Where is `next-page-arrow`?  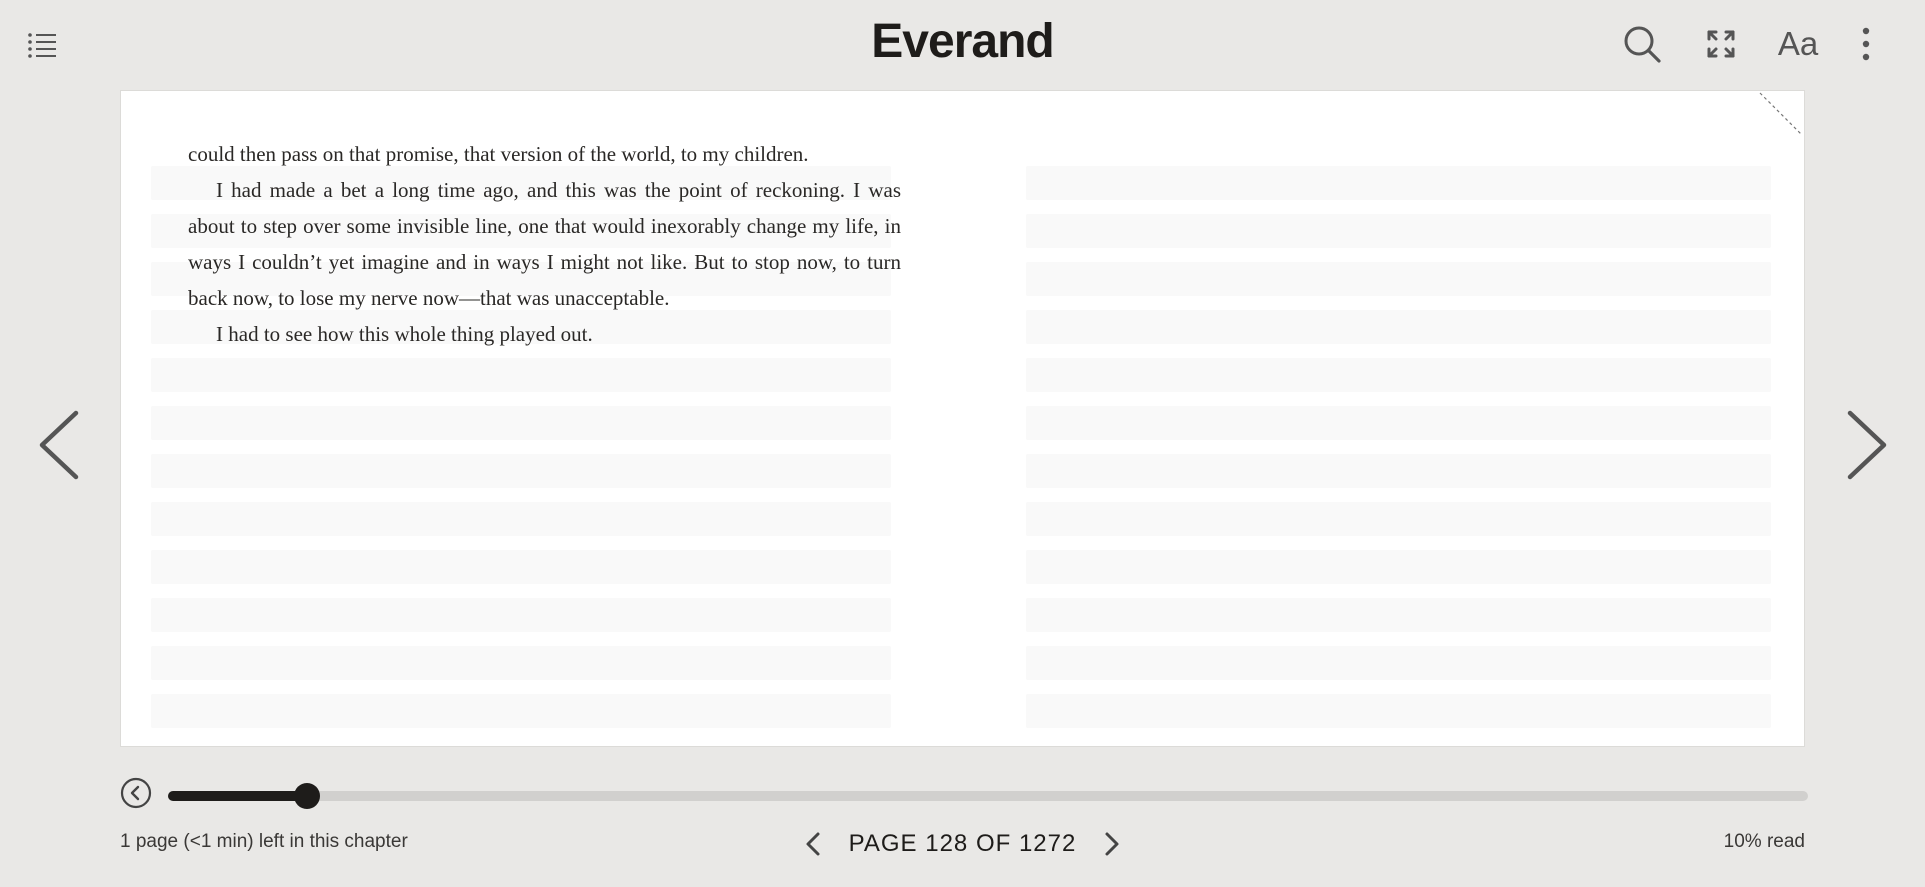 next-page-arrow is located at coordinates (1865, 445).